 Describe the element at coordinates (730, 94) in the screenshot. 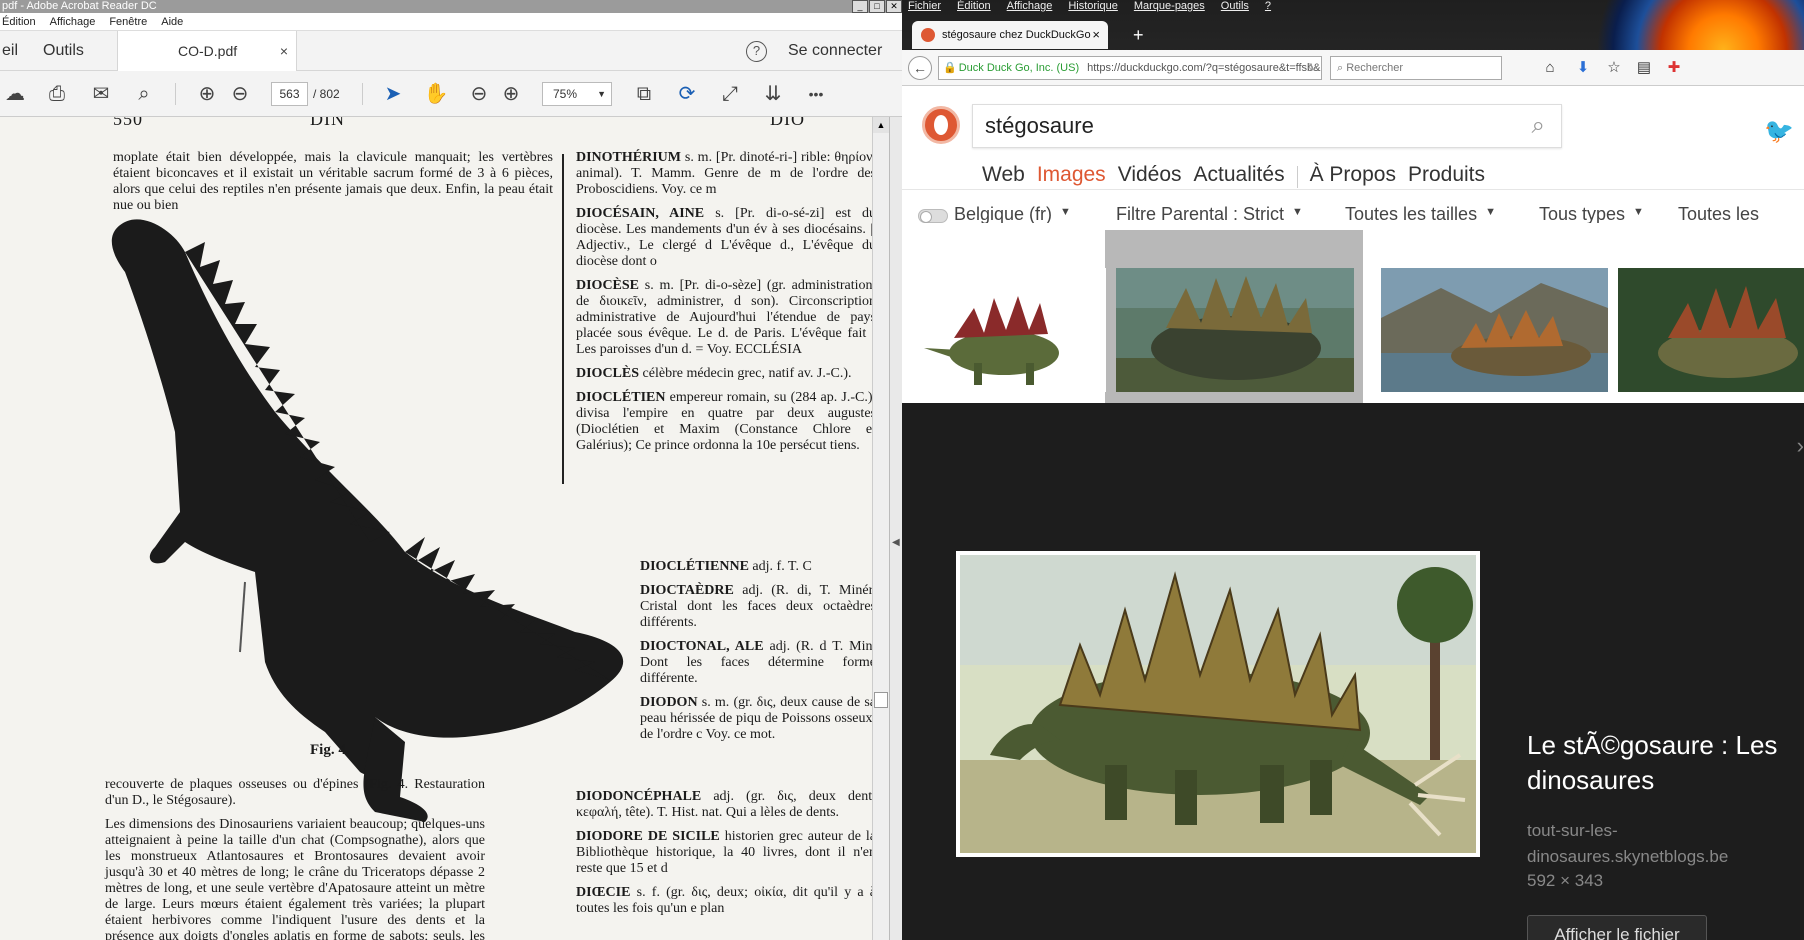

I see `fullscreen-icon: ⤢` at that location.